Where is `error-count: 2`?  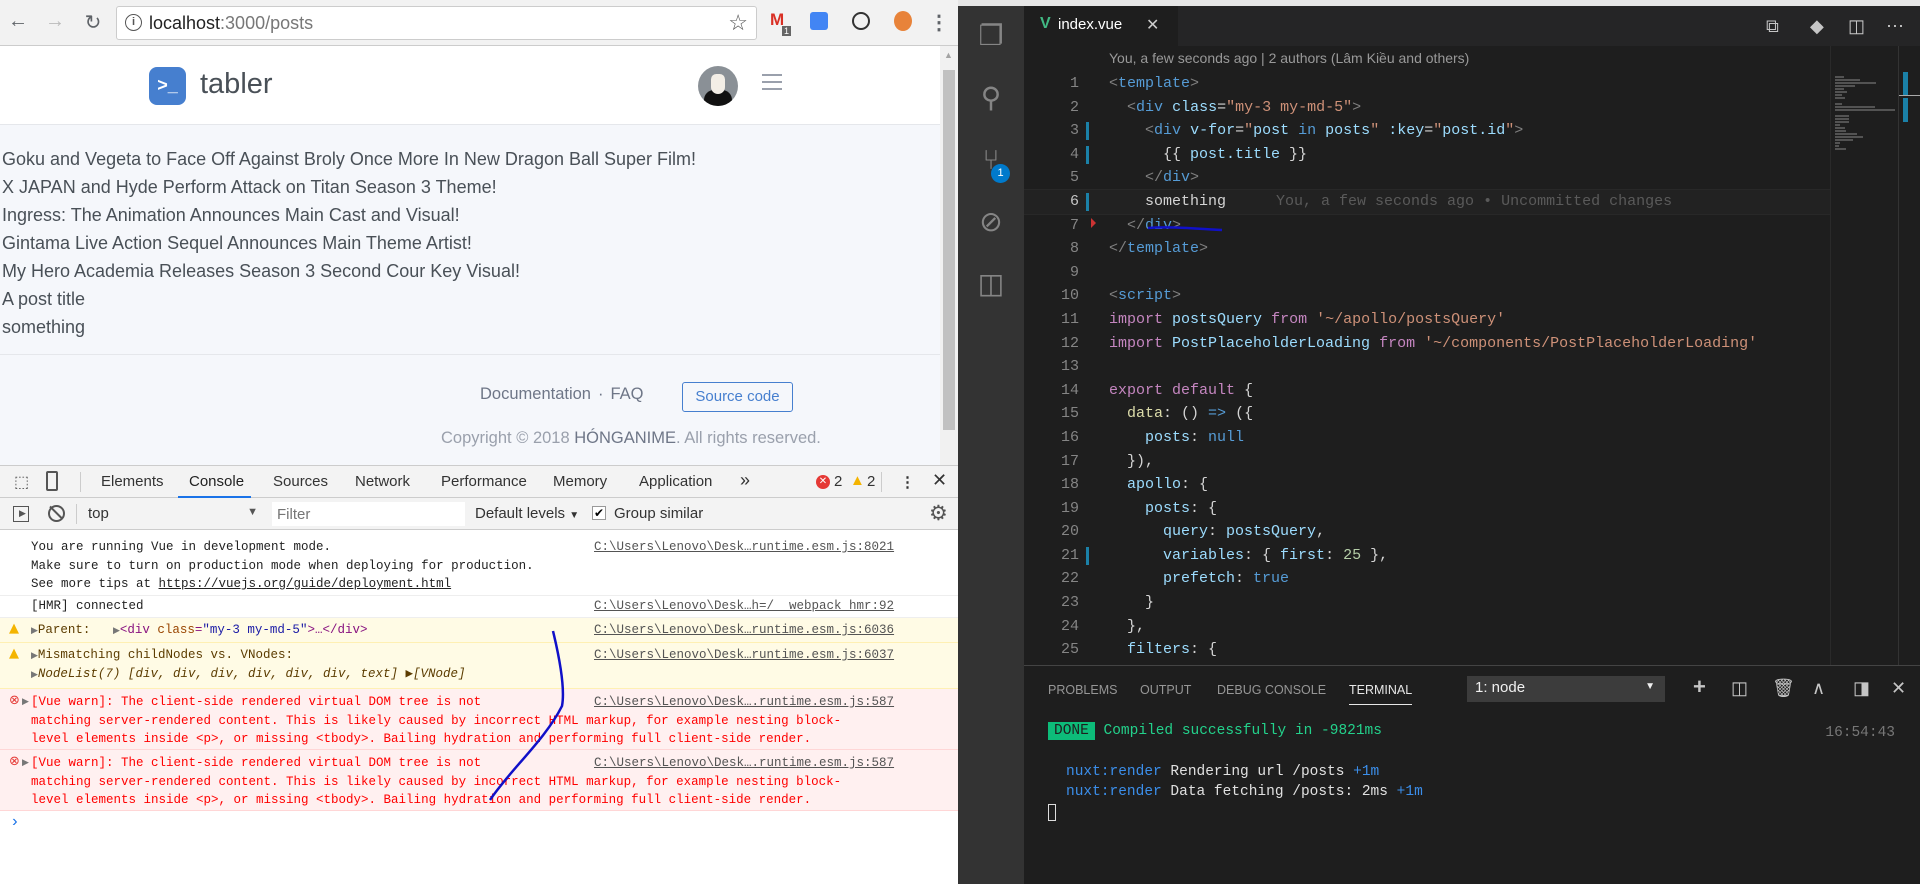 error-count: 2 is located at coordinates (838, 481).